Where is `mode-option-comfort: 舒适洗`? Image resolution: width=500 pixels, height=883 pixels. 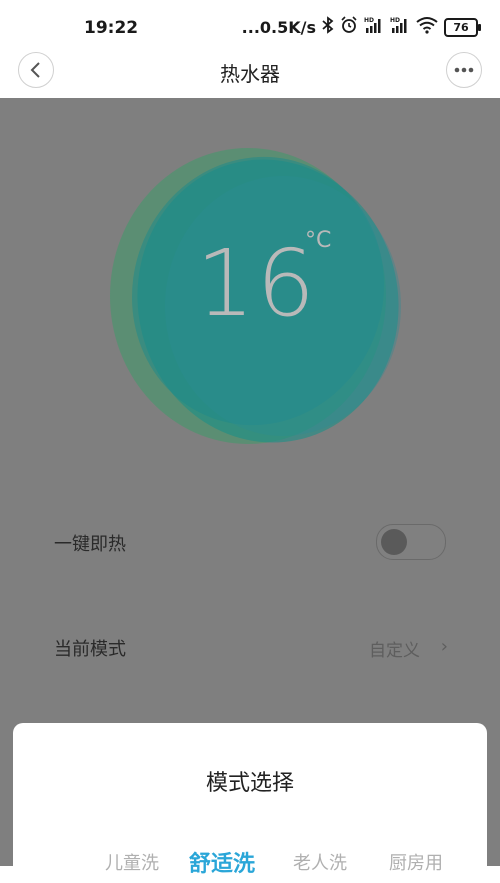
mode-option-comfort: 舒适洗 is located at coordinates (222, 862).